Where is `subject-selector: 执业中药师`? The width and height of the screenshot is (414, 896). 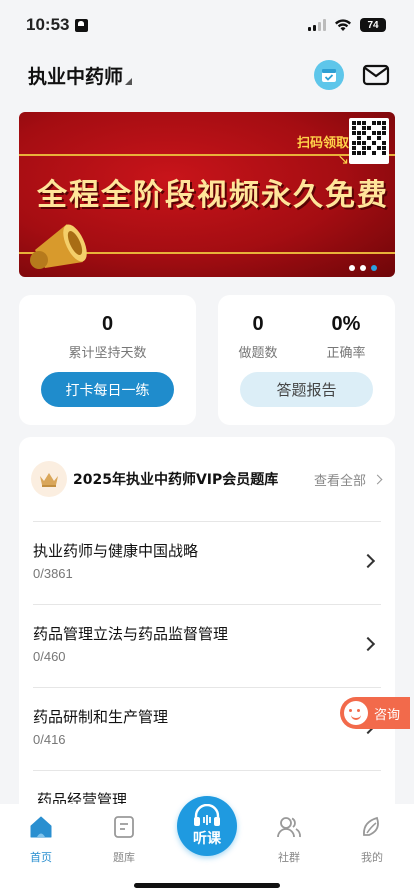 subject-selector: 执业中药师 is located at coordinates (80, 75).